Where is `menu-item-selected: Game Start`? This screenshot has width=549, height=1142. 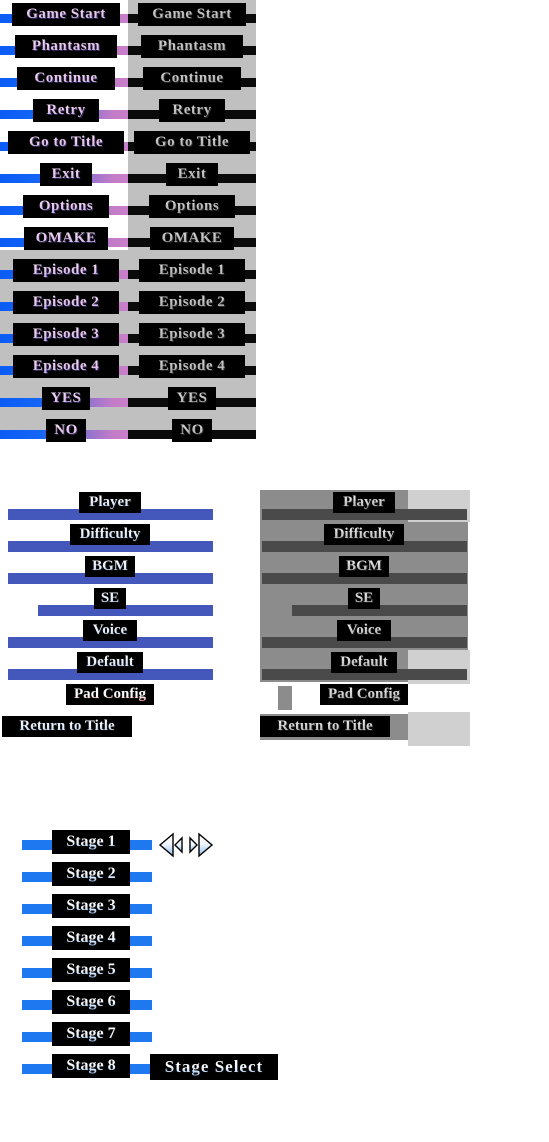
menu-item-selected: Game Start is located at coordinates (66, 14).